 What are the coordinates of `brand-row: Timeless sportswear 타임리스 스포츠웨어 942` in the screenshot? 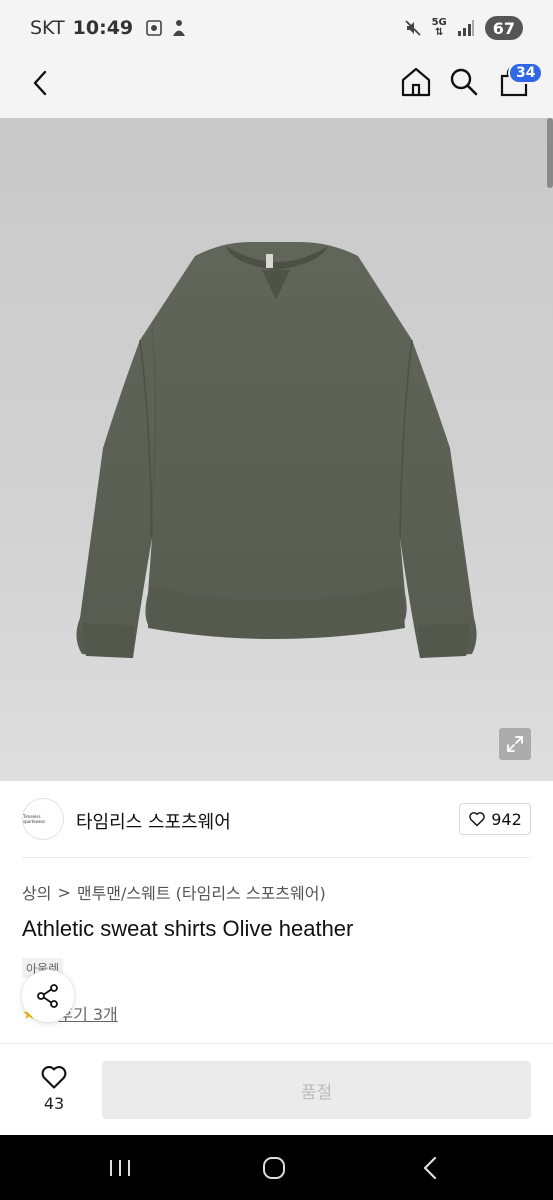 It's located at (276, 819).